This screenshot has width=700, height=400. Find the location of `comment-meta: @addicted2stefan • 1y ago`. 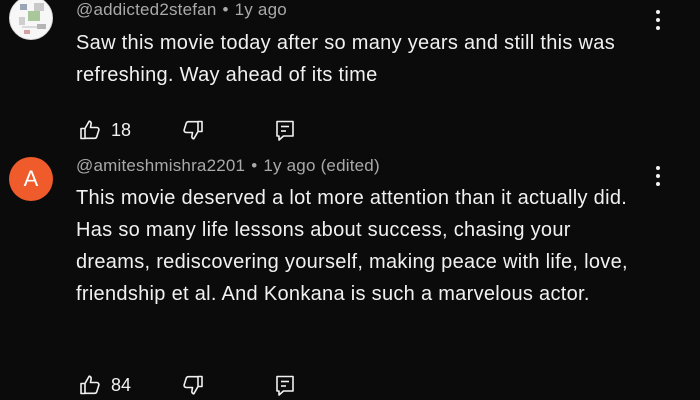

comment-meta: @addicted2stefan • 1y ago is located at coordinates (181, 10).